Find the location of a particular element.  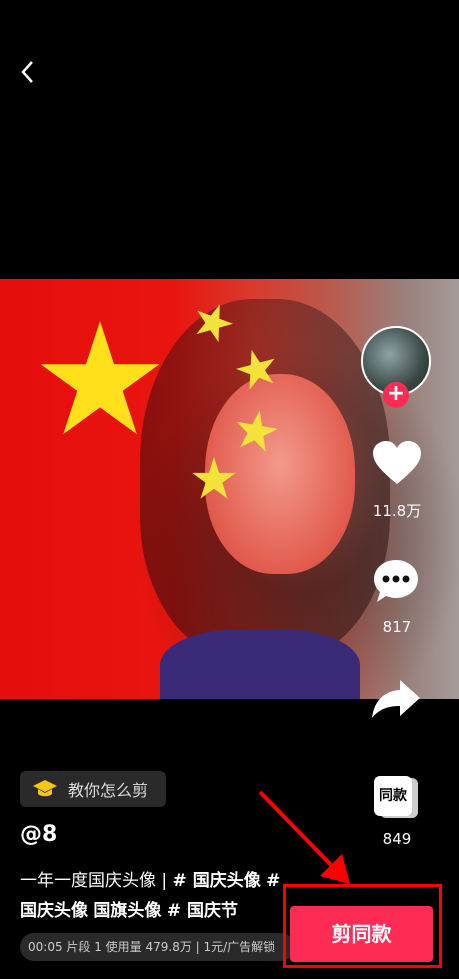

description-text: 一年一度国庆头像 | is located at coordinates (96, 881).